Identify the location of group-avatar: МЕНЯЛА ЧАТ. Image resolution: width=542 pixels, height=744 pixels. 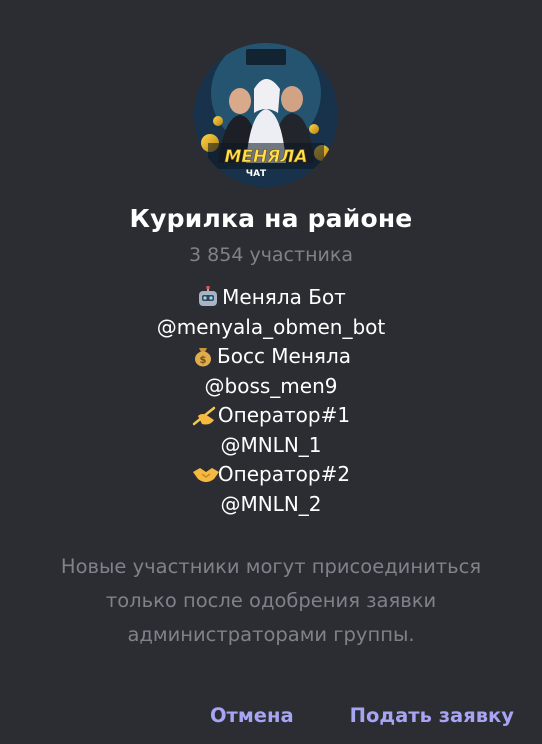
(266, 115).